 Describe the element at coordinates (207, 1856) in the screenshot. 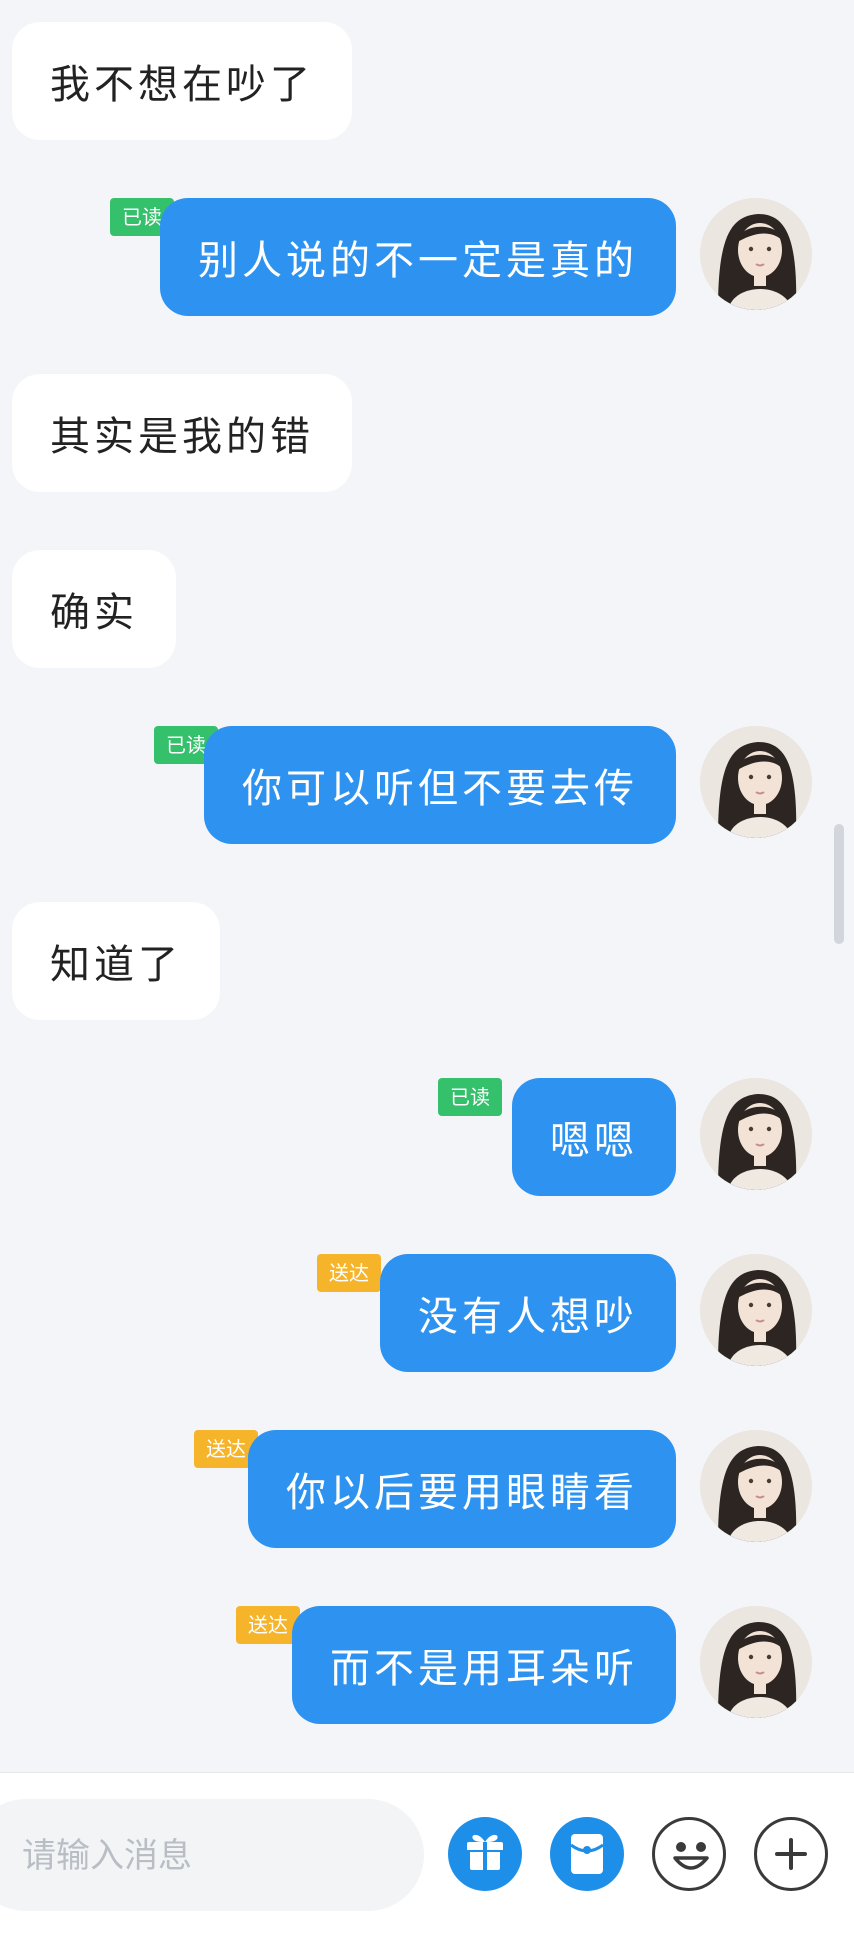

I see `message-input` at that location.